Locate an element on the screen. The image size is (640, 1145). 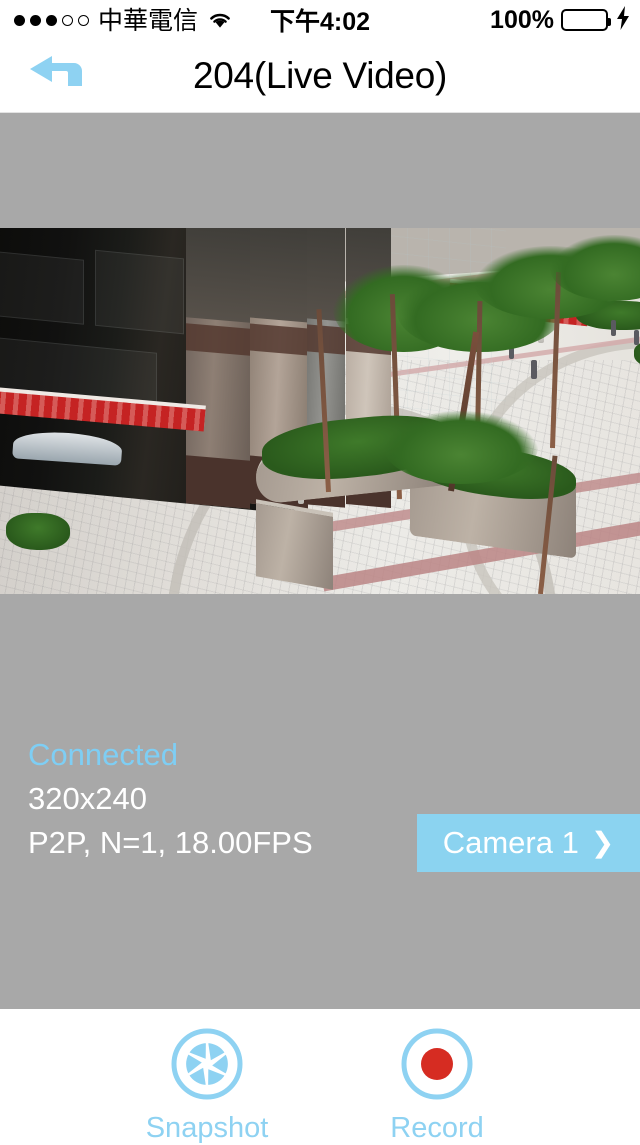
camera-selector-label: Camera 1 is located at coordinates (510, 842).